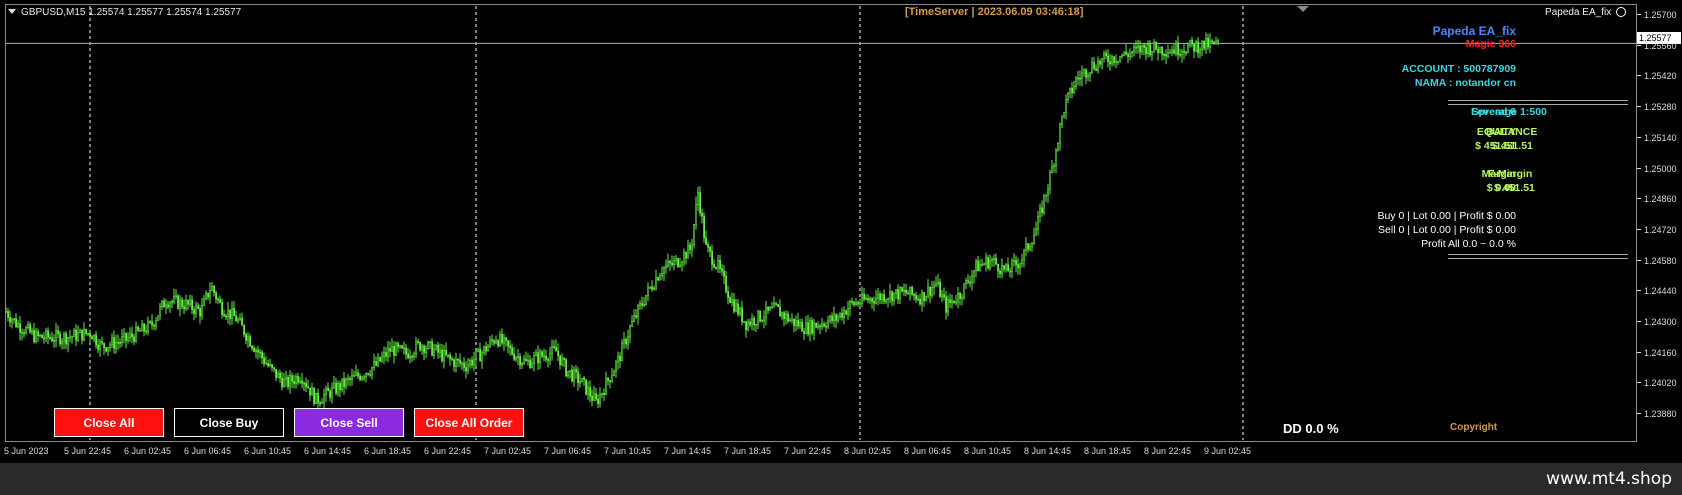 Image resolution: width=1682 pixels, height=495 pixels. I want to click on shift-marker-icon, so click(1303, 9).